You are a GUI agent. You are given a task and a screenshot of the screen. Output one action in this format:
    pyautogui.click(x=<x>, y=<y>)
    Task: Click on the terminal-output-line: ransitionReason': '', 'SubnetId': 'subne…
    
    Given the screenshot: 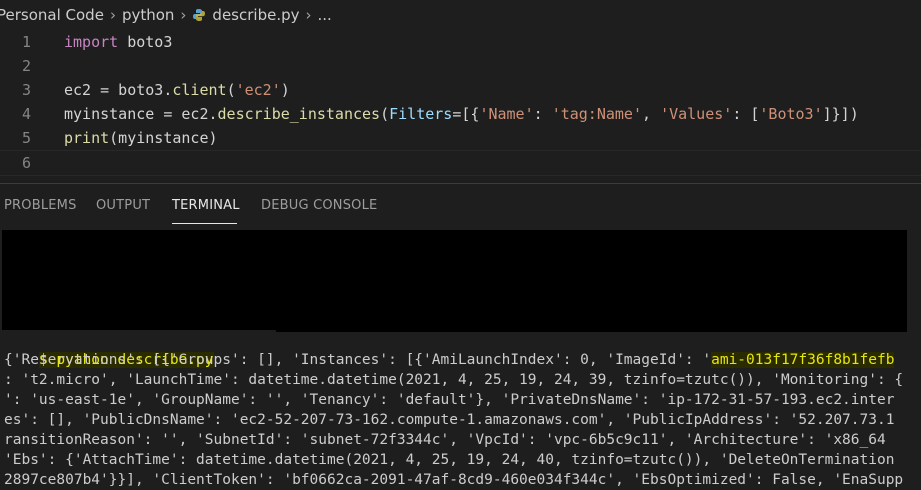 What is the action you would take?
    pyautogui.click(x=445, y=440)
    